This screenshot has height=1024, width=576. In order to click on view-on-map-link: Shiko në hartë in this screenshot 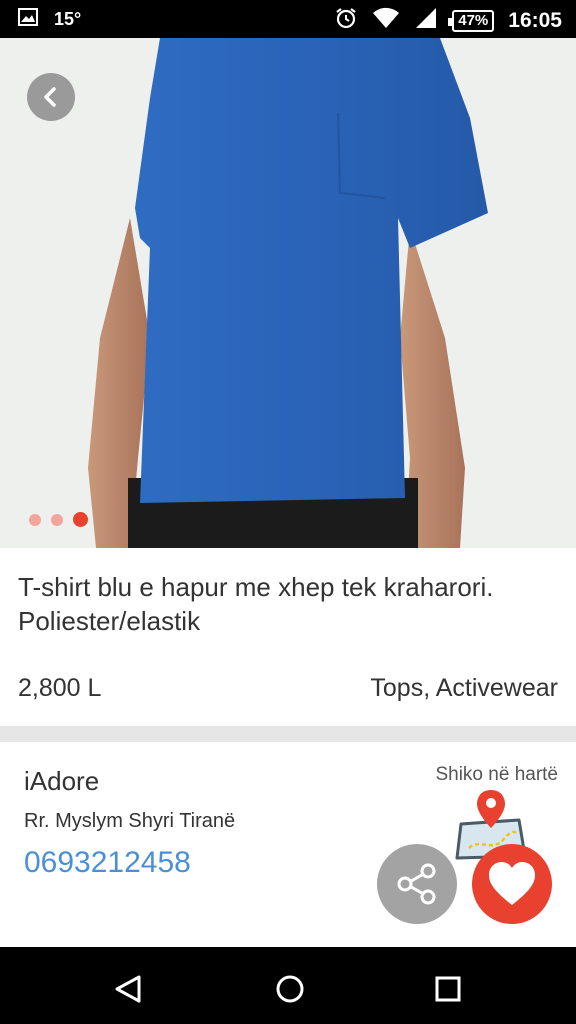, I will do `click(496, 775)`.